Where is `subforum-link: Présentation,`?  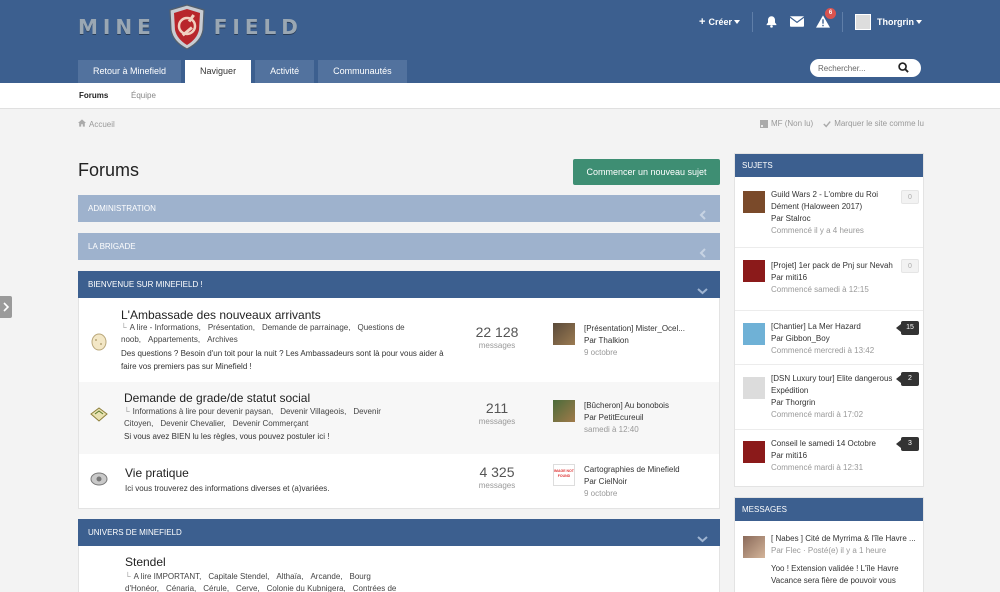 subforum-link: Présentation, is located at coordinates (231, 327).